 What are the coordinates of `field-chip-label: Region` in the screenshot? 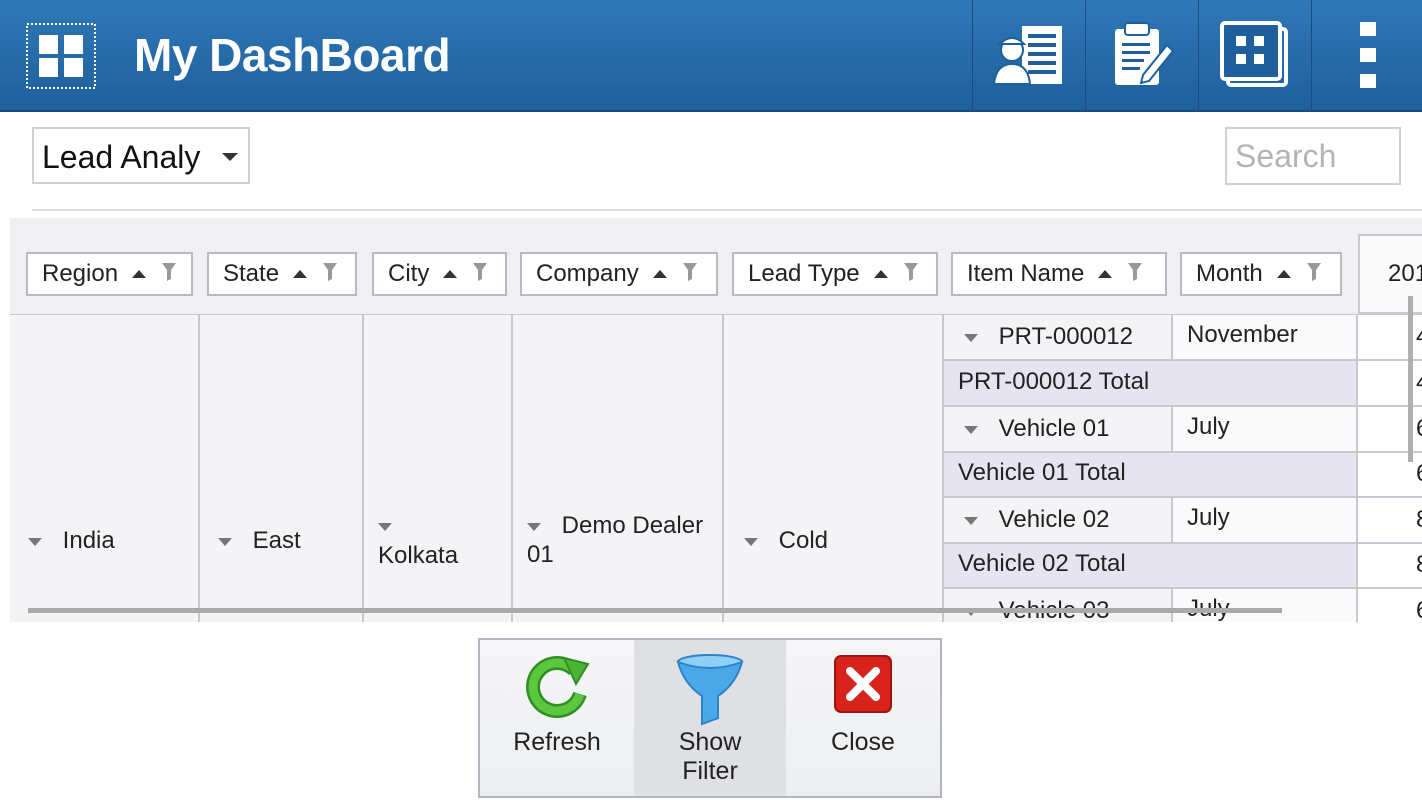 It's located at (80, 273).